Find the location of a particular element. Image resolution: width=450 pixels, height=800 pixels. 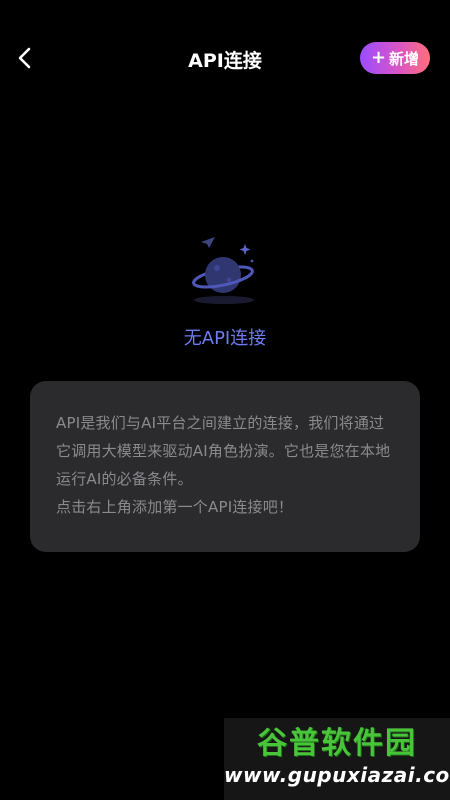

info-text-hint: 点击右上角添加第一个API连接吧！ is located at coordinates (175, 507).